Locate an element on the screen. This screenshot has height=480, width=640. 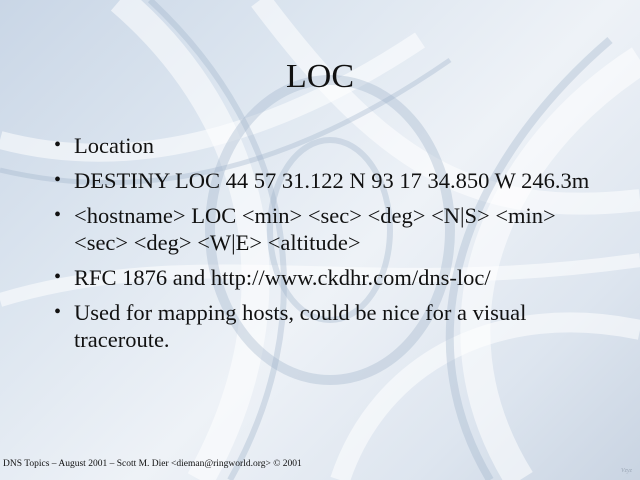
slide-title: LOC is located at coordinates (320, 76).